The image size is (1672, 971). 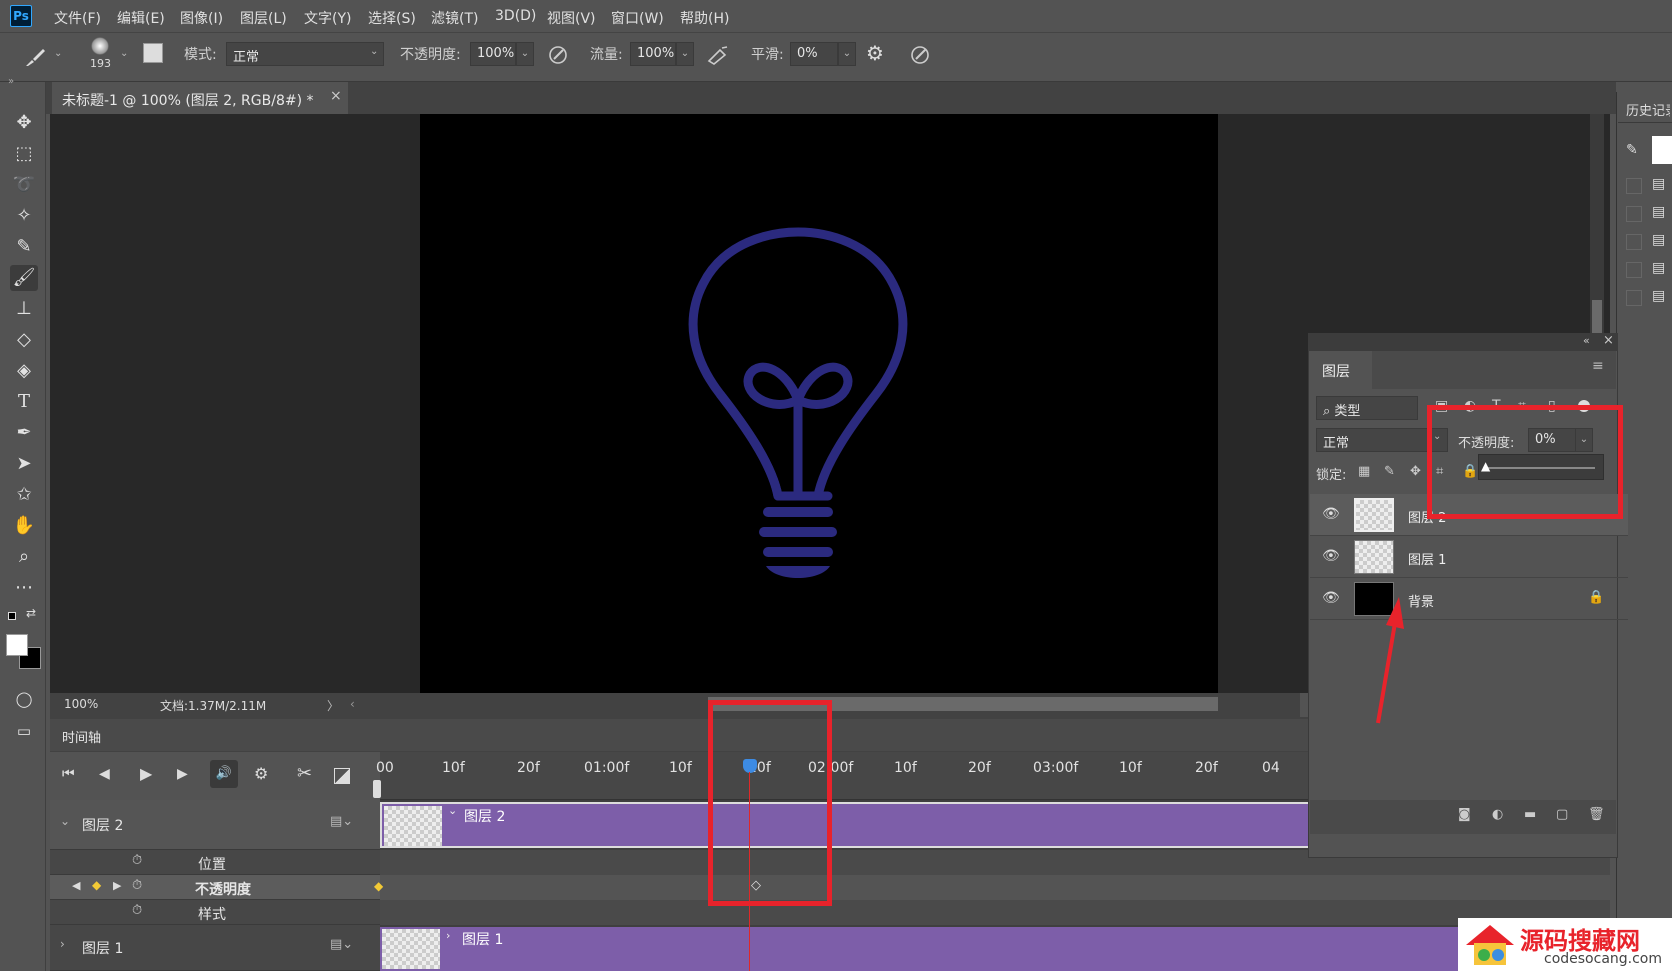 I want to click on next-frame-icon: ▶, so click(x=182, y=774).